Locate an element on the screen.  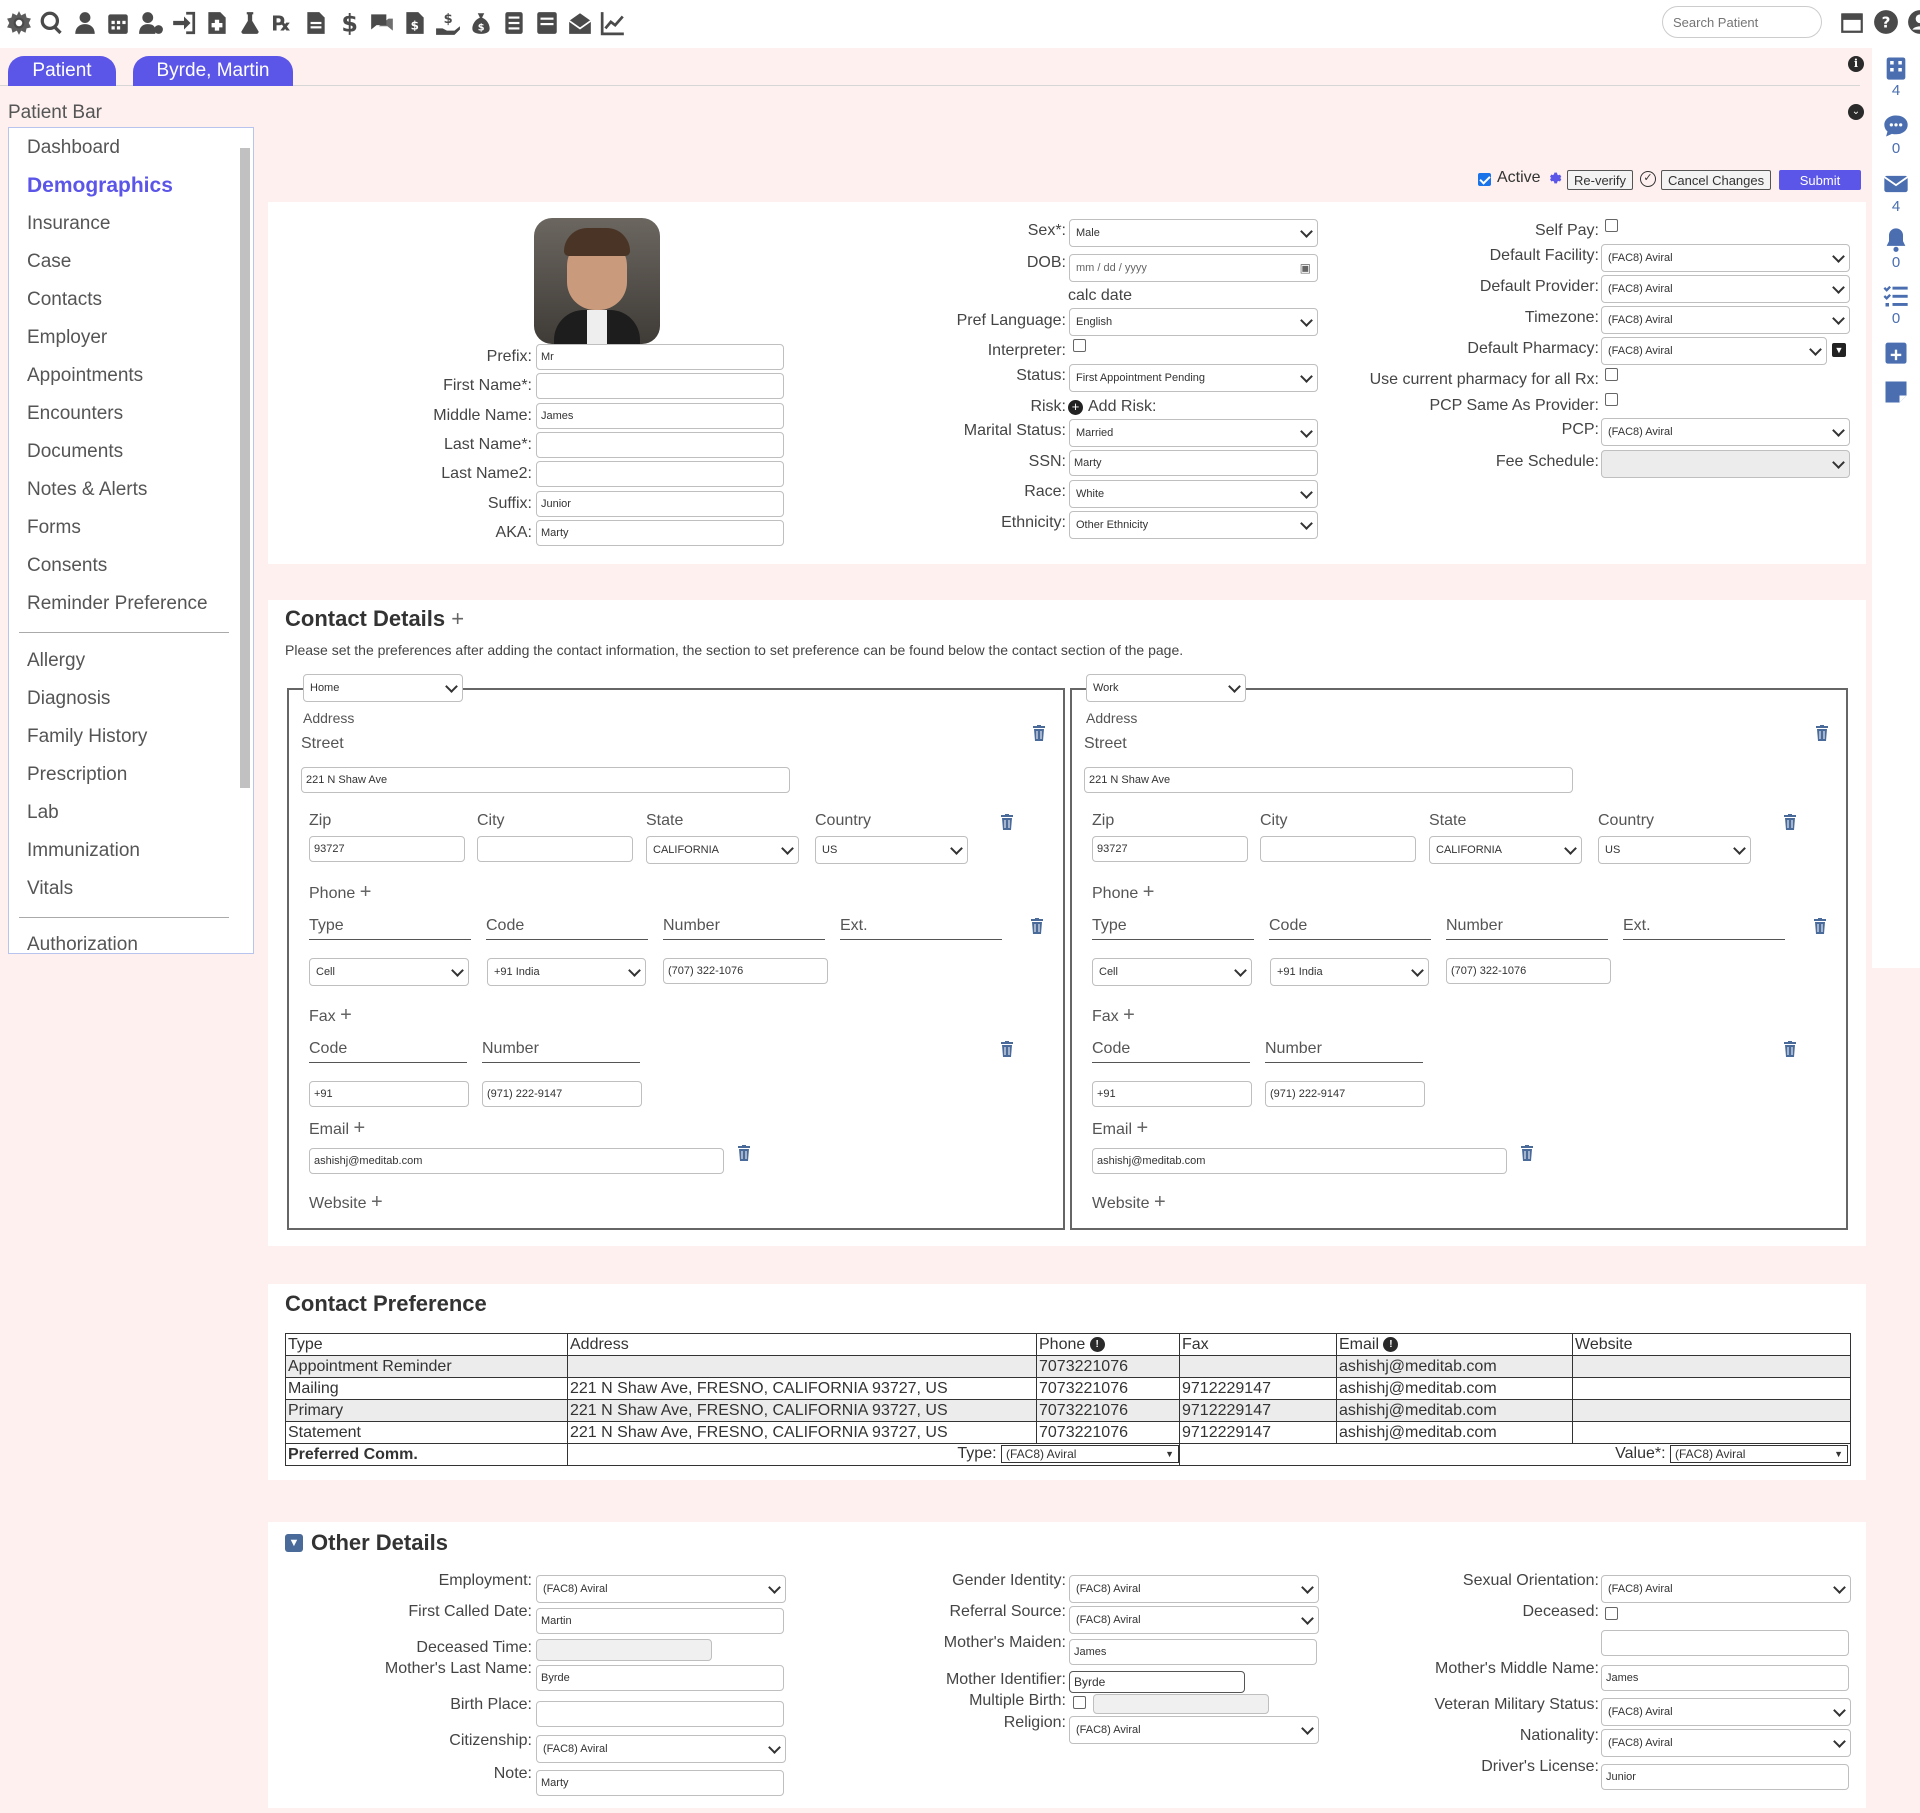
pharmacy-dropdown-icon: ▼ is located at coordinates (1839, 350).